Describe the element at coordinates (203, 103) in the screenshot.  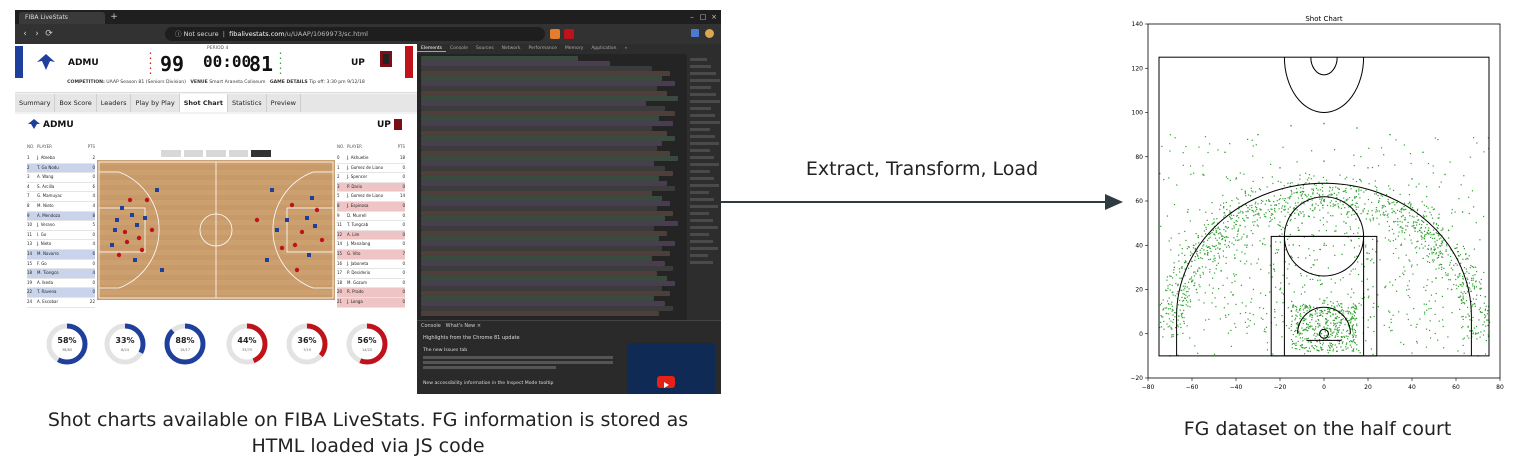
I see `tab-shot-chart: Shot Chart` at that location.